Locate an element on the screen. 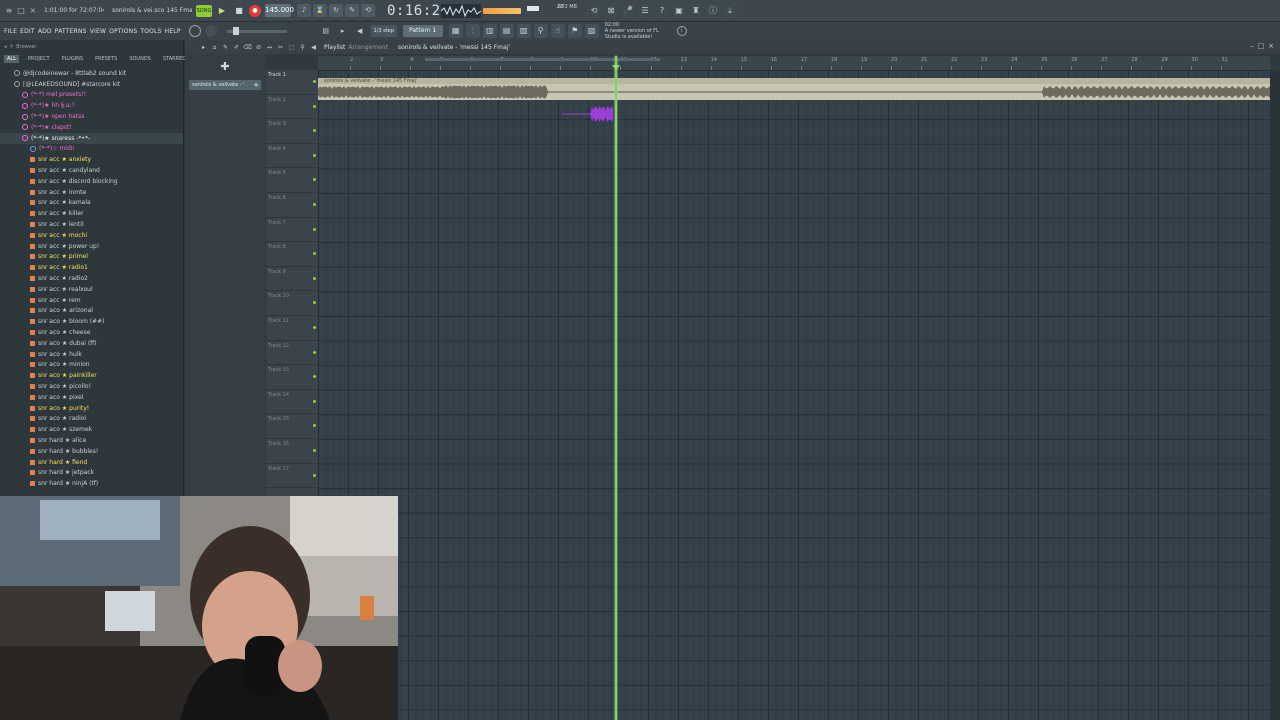  browser-item: snr acc ★ discord blocking is located at coordinates (91, 181).